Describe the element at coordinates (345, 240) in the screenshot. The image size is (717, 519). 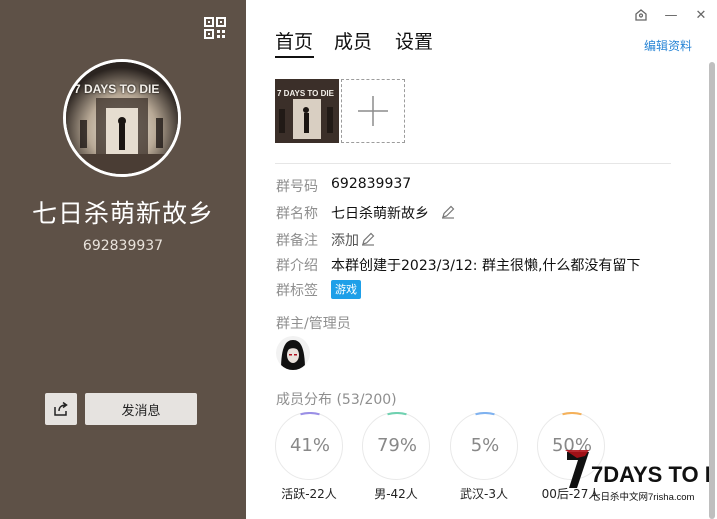
I see `add-remark-link: 添加` at that location.